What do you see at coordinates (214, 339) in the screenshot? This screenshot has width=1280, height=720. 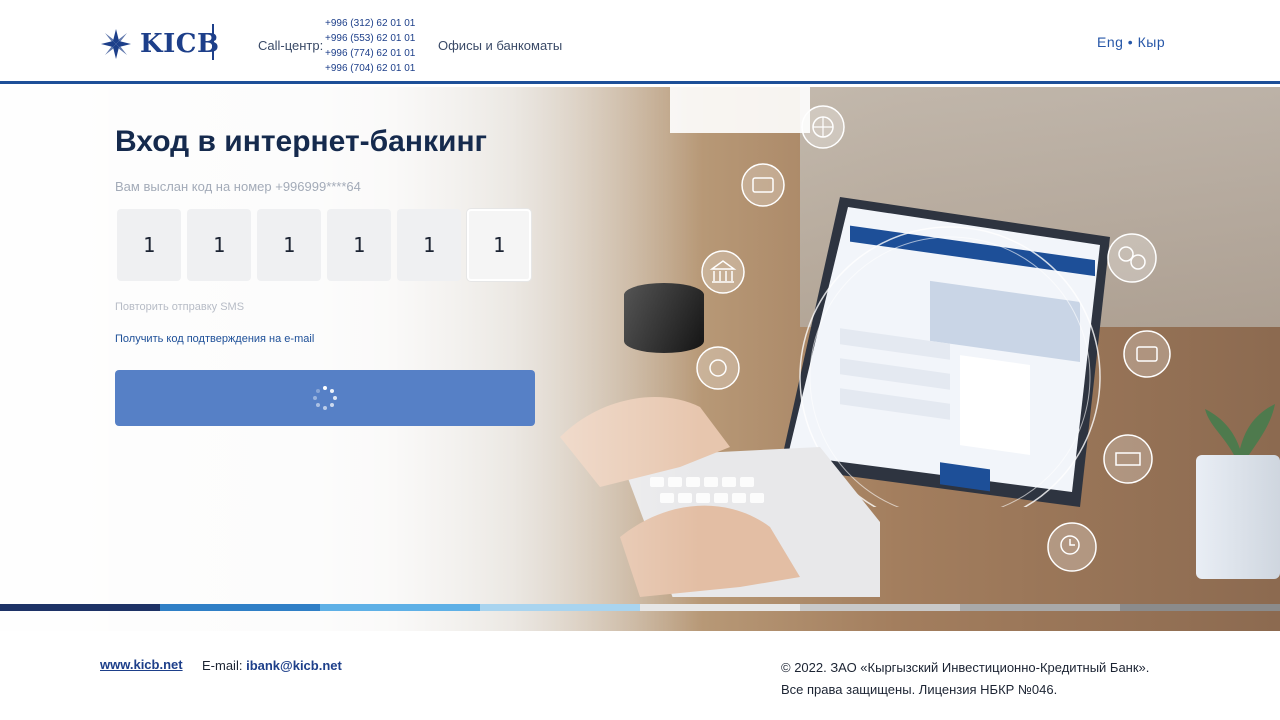 I see `email-code-link: Получить код подтверждения на e-mail` at bounding box center [214, 339].